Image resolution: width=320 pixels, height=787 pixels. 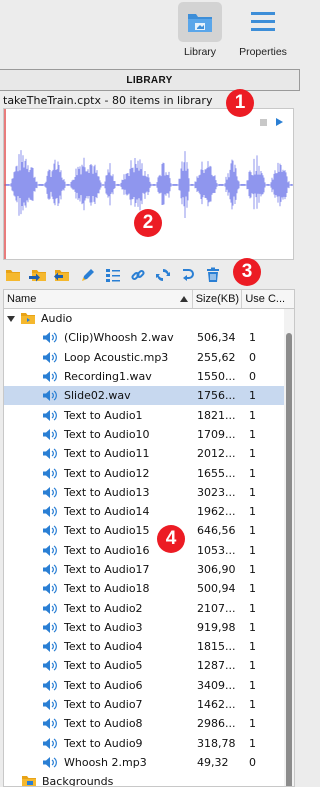 I want to click on row-name-cell: Text to Audio7, so click(x=99, y=704).